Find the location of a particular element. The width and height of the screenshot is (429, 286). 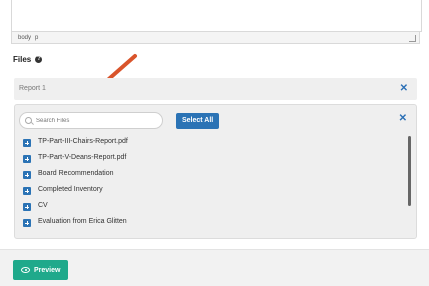

editor-status-bar: body p is located at coordinates (215, 37).